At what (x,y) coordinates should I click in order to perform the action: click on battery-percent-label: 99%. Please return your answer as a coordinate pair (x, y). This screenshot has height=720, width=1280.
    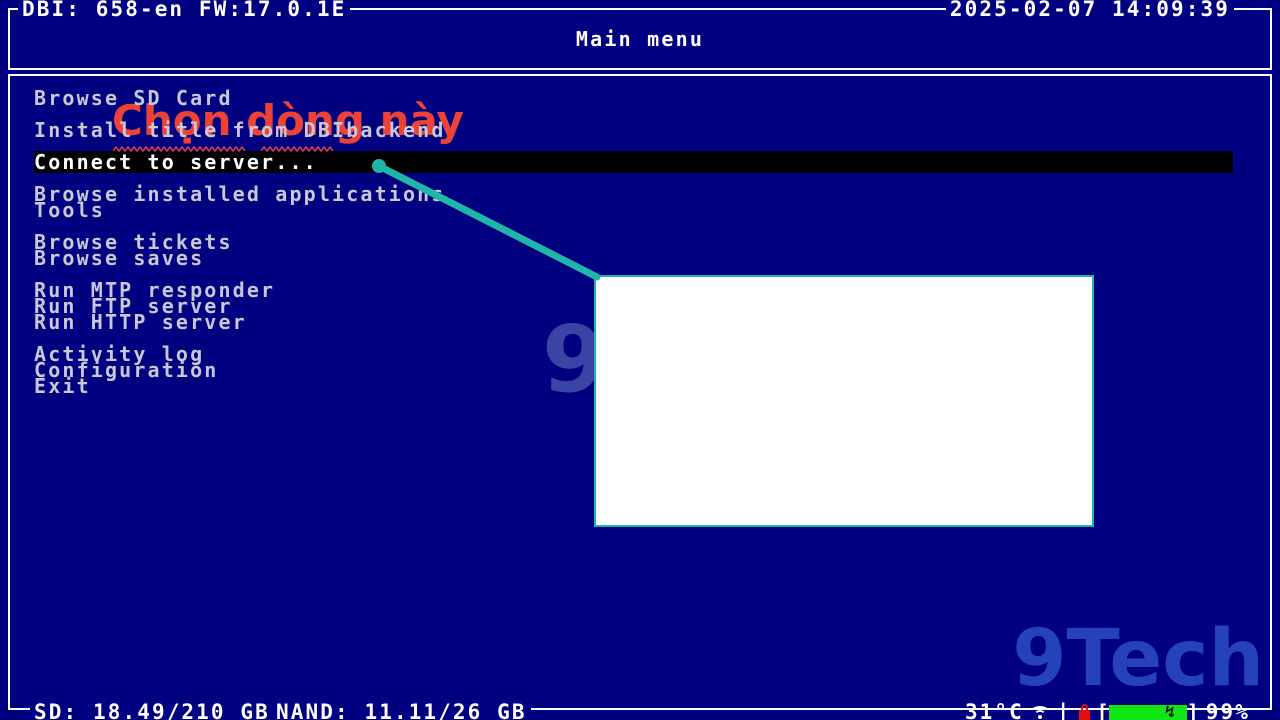
    Looking at the image, I should click on (1227, 710).